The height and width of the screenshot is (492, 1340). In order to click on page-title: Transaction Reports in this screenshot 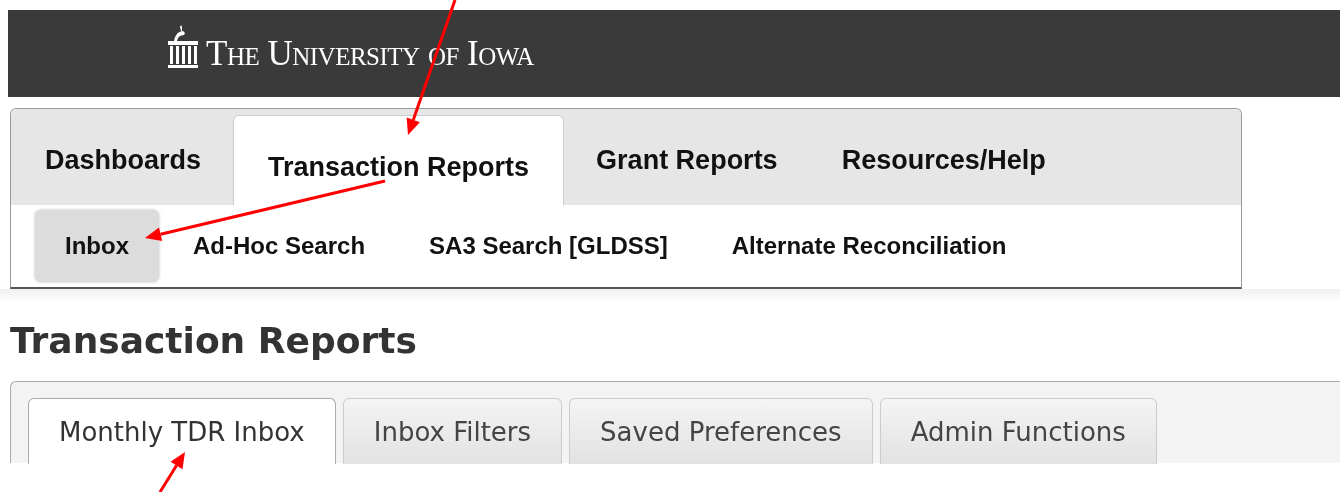, I will do `click(214, 341)`.